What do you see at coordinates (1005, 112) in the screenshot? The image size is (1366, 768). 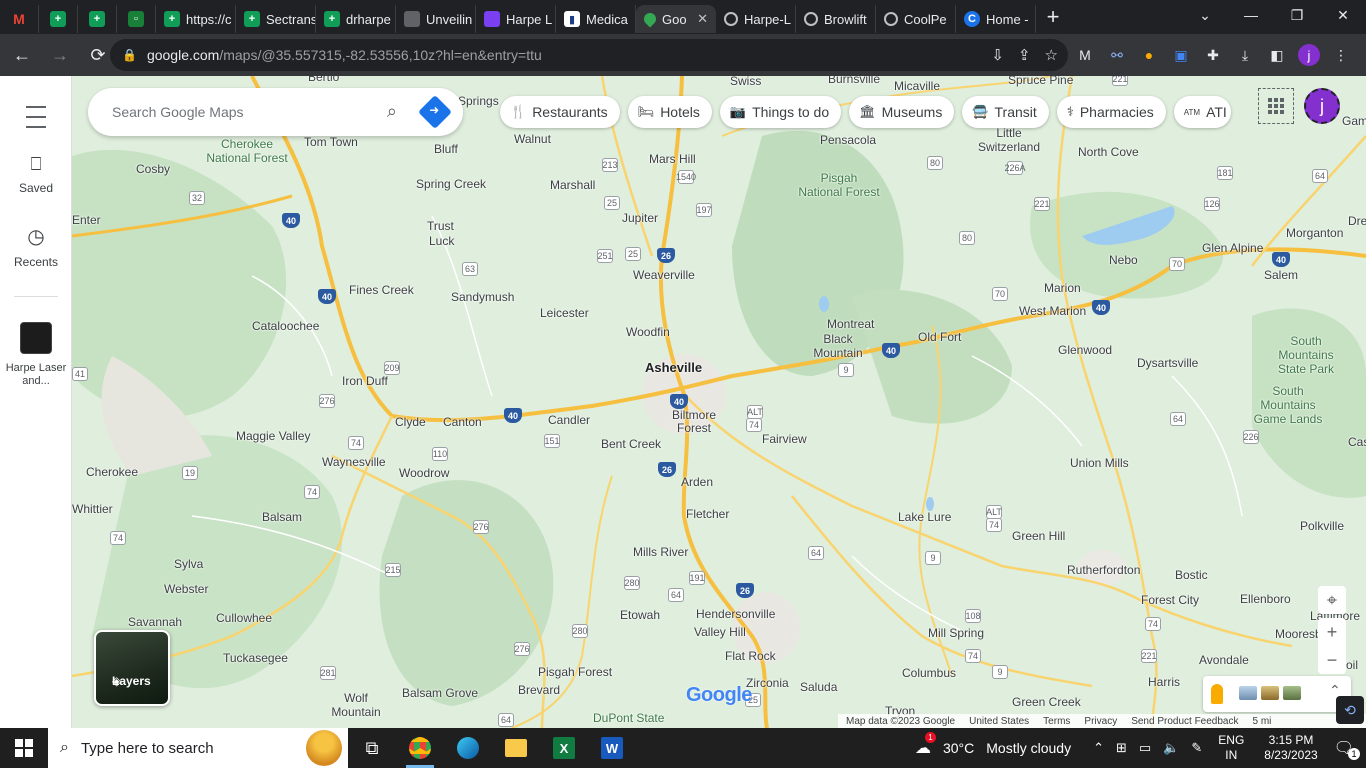 I see `chip-transit: 🚍 Transit` at bounding box center [1005, 112].